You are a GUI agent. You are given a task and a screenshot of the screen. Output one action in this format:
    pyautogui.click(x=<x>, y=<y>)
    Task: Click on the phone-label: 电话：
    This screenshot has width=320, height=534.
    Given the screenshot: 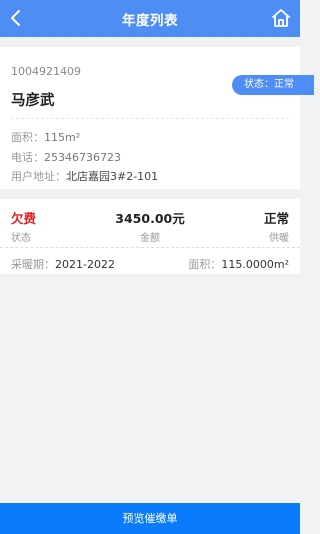 What is the action you would take?
    pyautogui.click(x=27, y=157)
    